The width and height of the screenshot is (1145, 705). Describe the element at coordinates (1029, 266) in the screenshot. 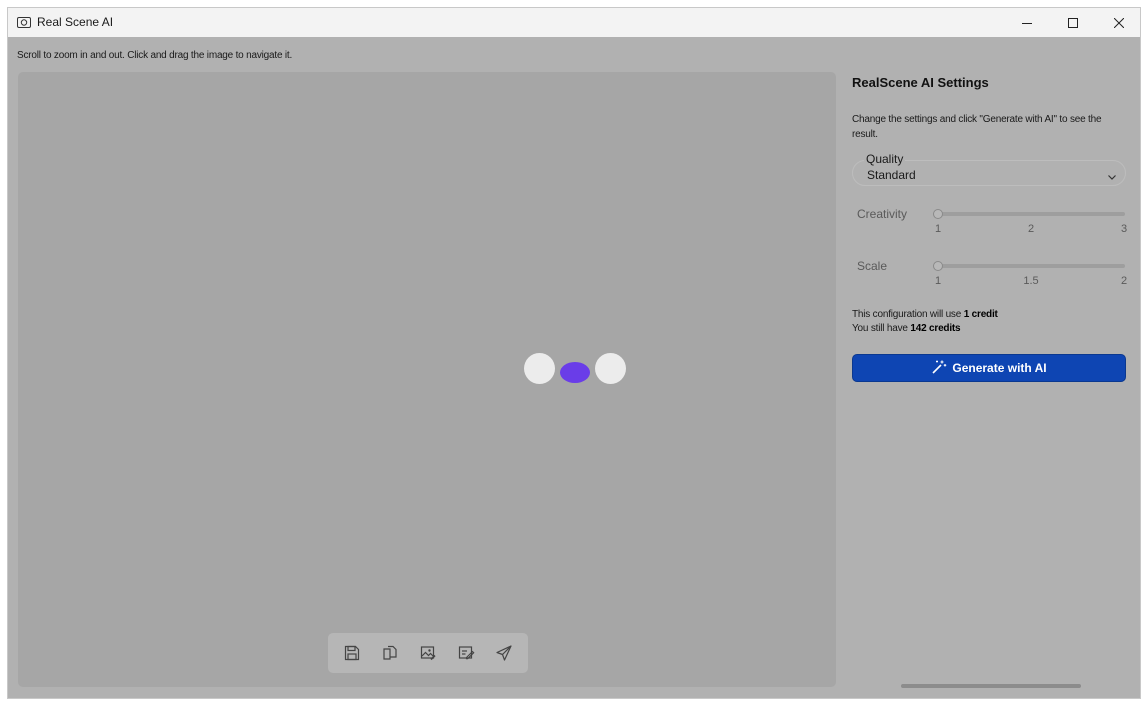

I see `scale-slider` at that location.